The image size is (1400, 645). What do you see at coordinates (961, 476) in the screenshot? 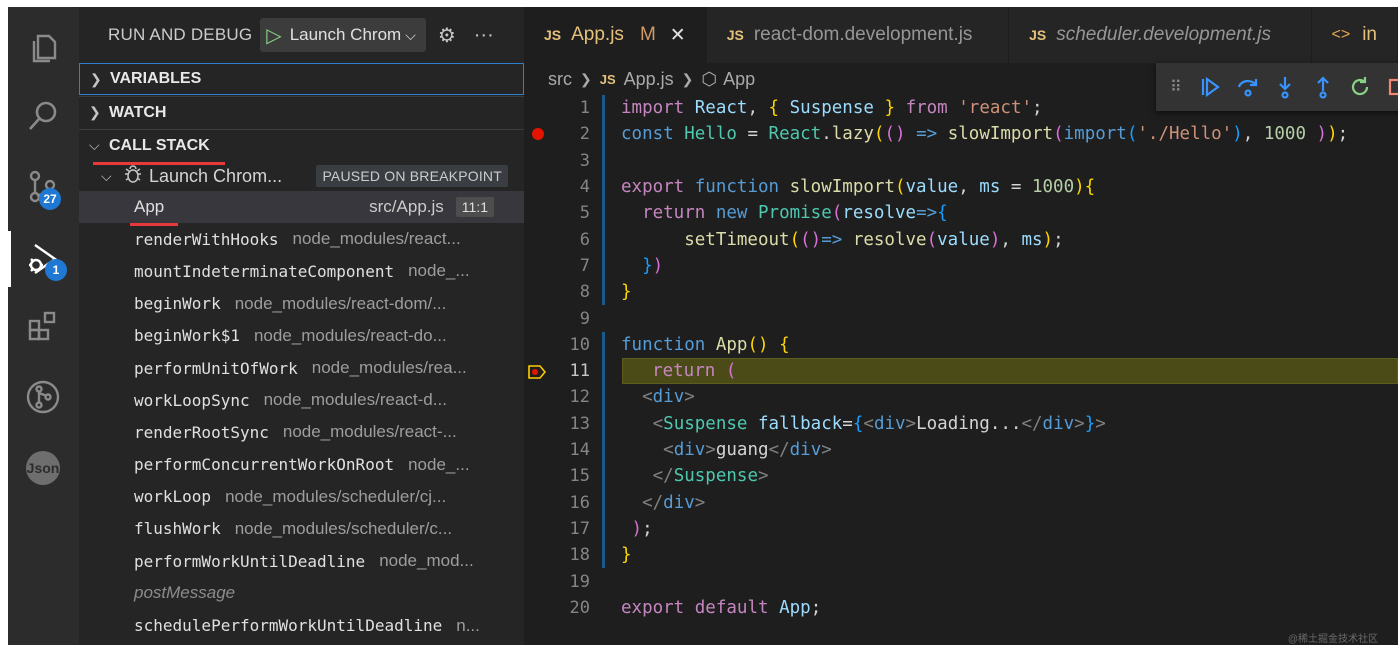
I see `code-line: 15 </Suspense>` at bounding box center [961, 476].